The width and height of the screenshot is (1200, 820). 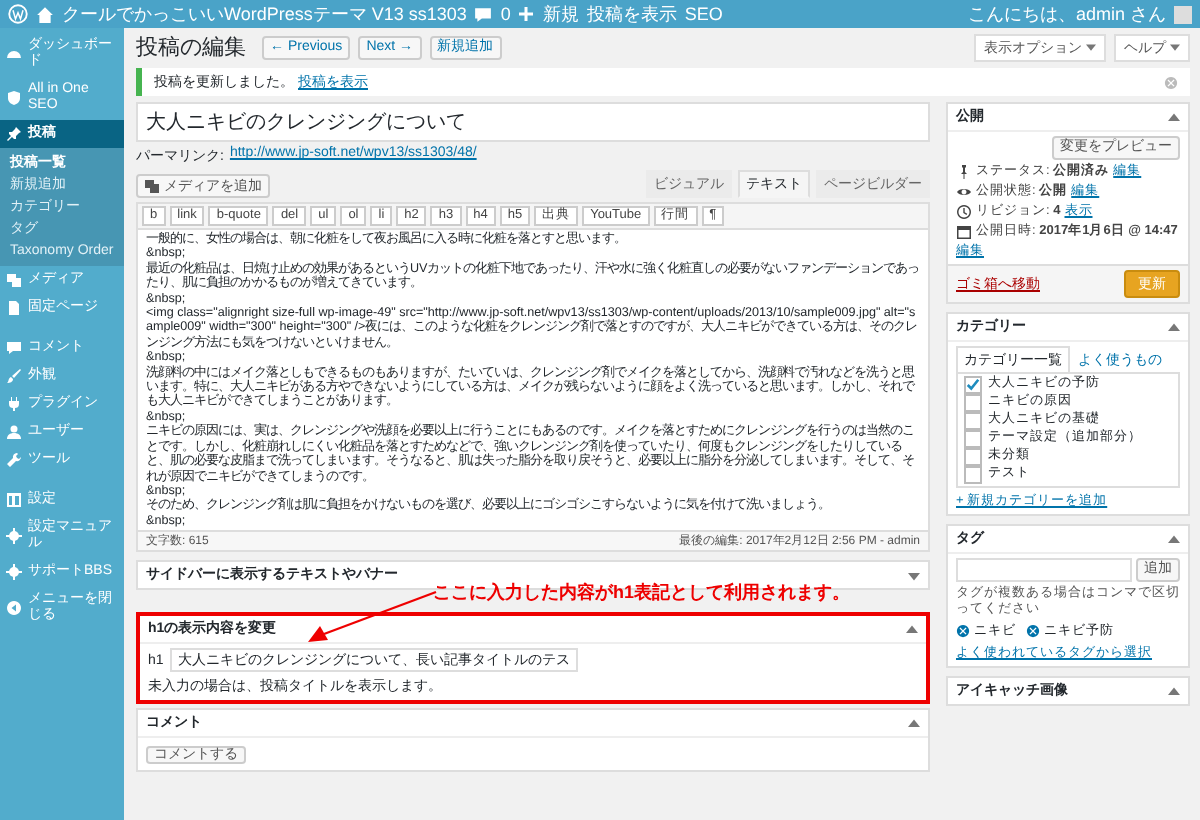 I want to click on greeting: こんにちは、admin さん, so click(x=1066, y=14).